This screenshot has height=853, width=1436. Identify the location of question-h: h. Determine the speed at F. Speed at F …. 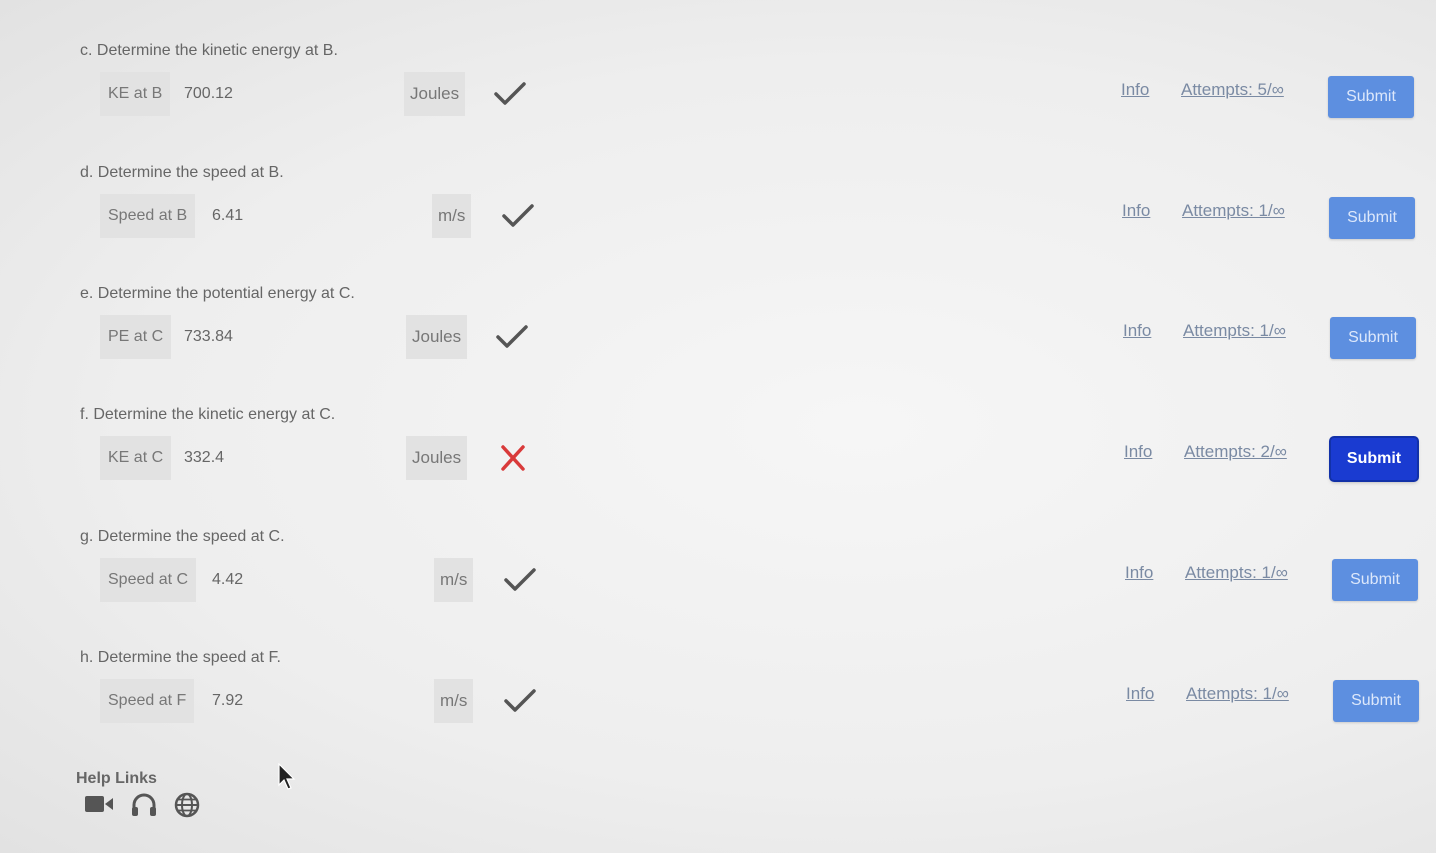
(752, 709).